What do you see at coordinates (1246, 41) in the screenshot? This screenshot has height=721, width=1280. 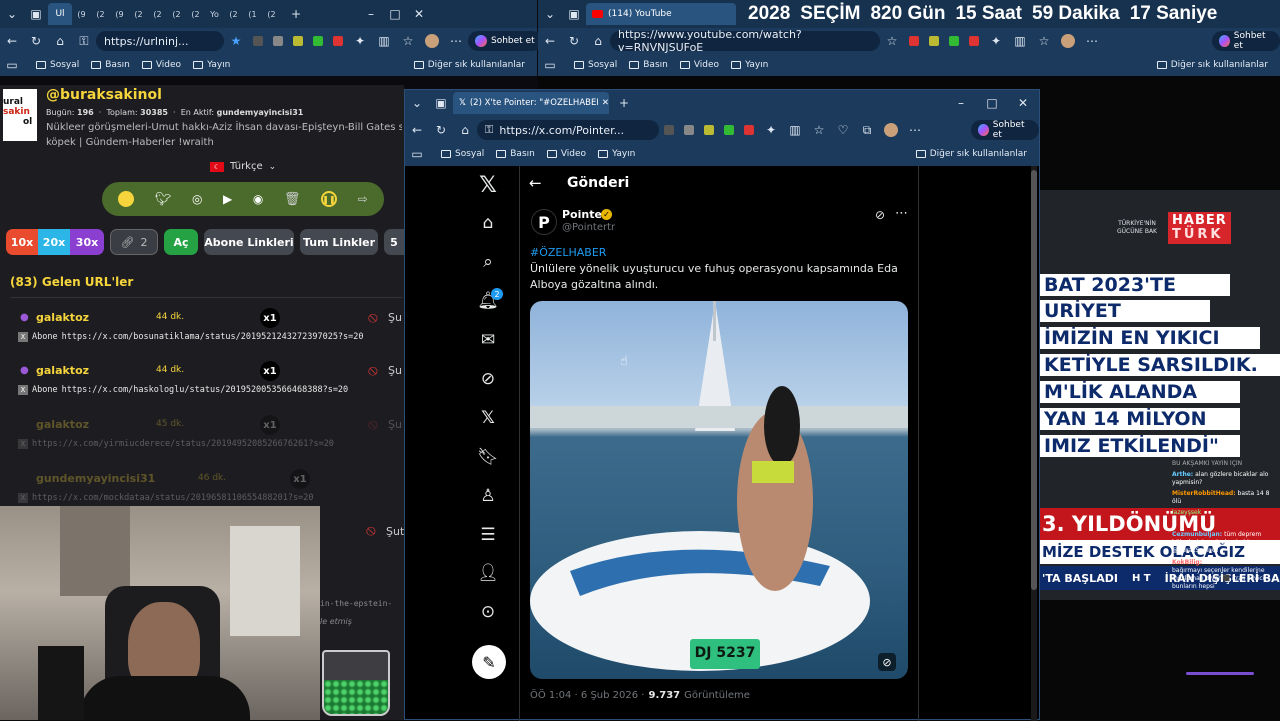 I see `yt-sohbet-button: Sohbet et` at bounding box center [1246, 41].